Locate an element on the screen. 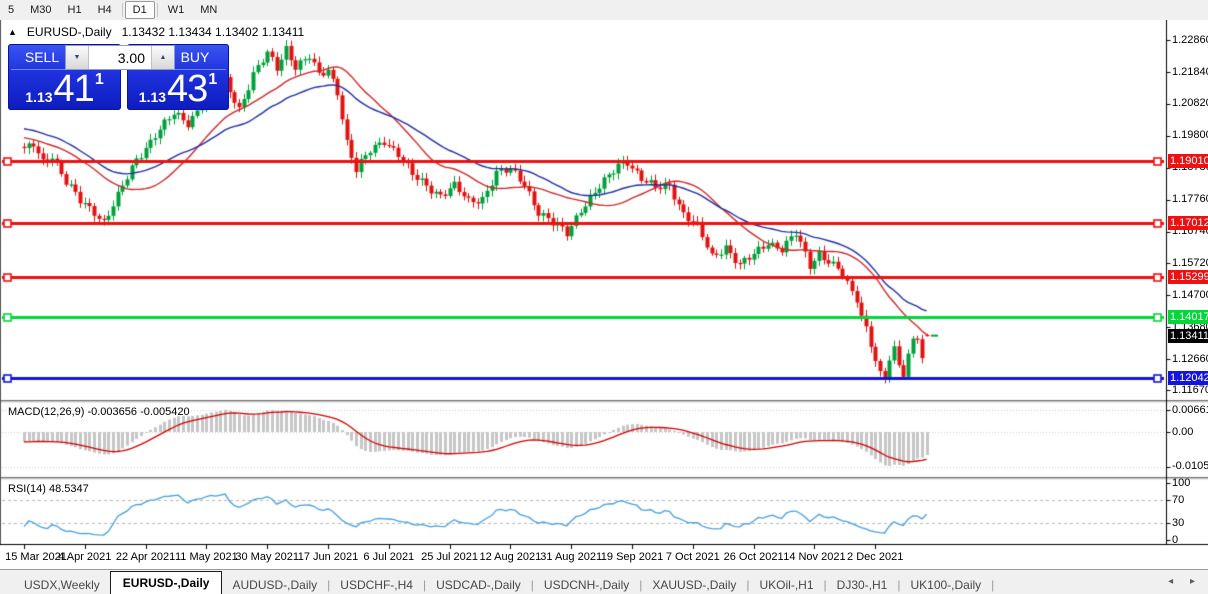  tab-audusd-daily: AUDUSD-,Daily is located at coordinates (274, 584).